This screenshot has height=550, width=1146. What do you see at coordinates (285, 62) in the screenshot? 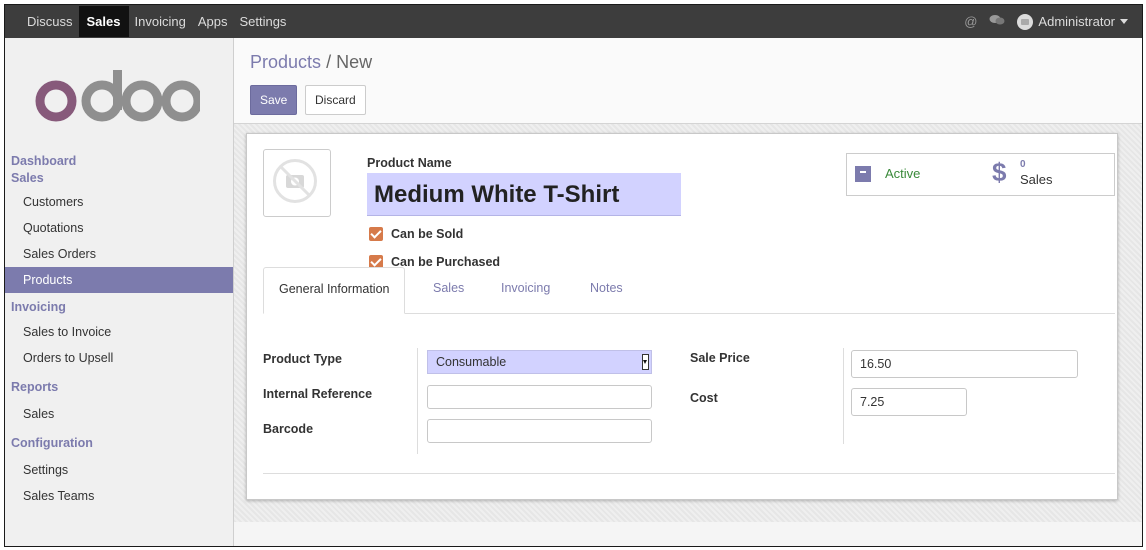
I see `breadcrumb-products: Products` at bounding box center [285, 62].